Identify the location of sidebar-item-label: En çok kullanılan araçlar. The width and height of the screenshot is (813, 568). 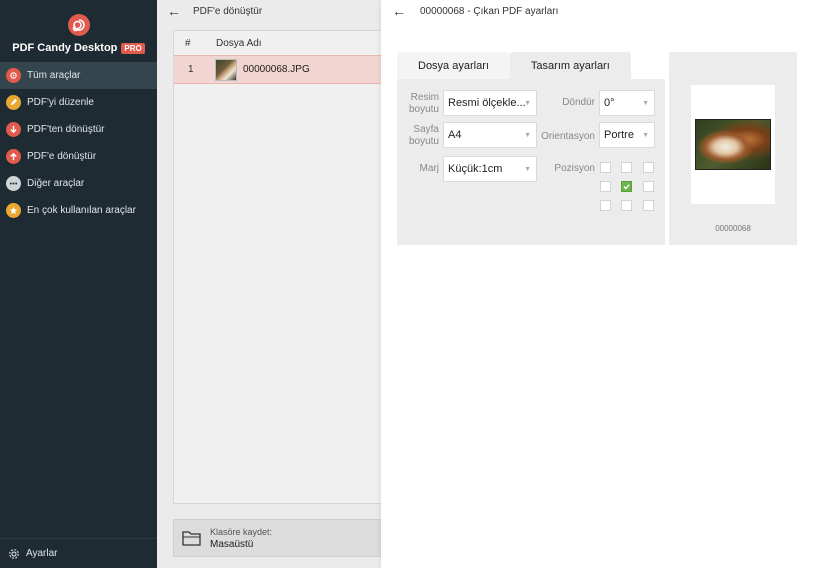
(81, 210).